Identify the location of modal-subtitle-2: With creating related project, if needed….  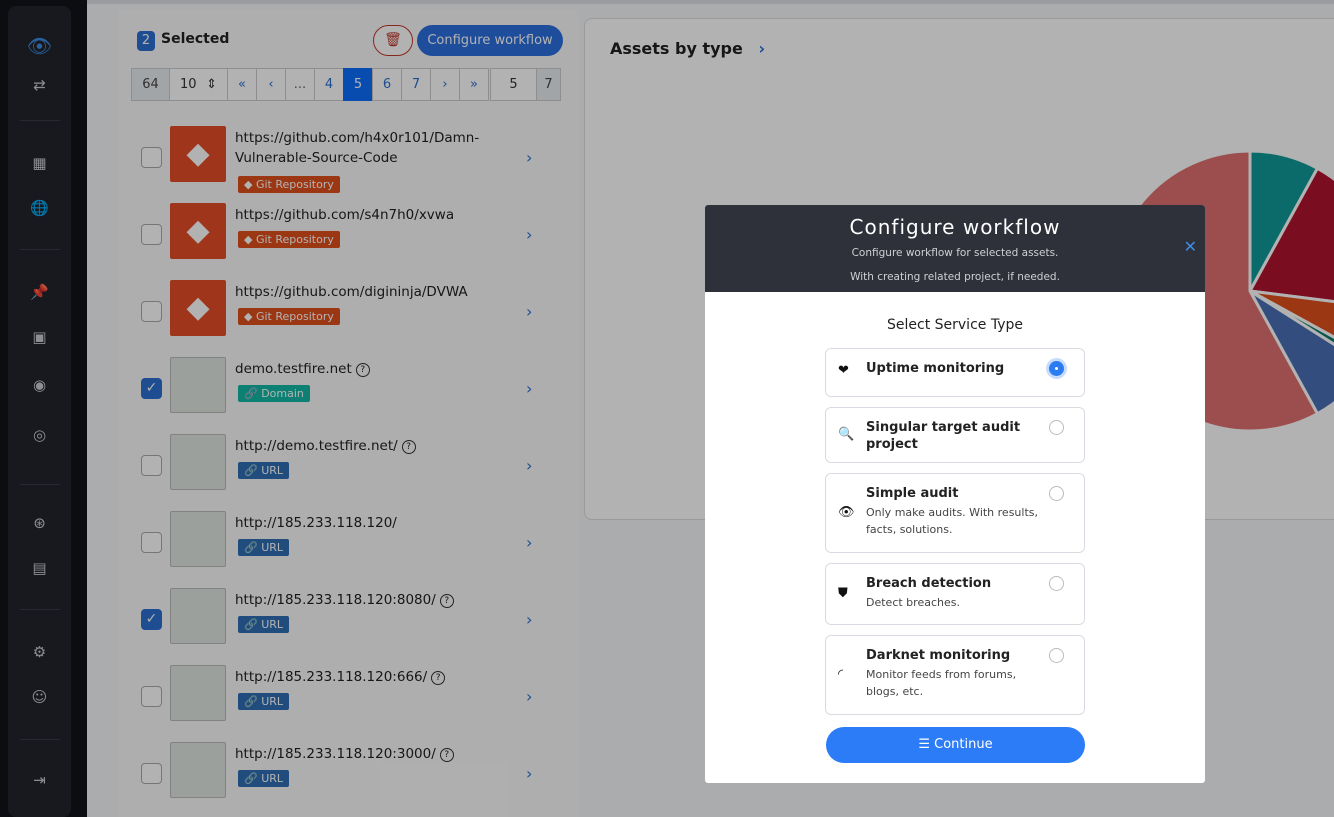
(955, 277).